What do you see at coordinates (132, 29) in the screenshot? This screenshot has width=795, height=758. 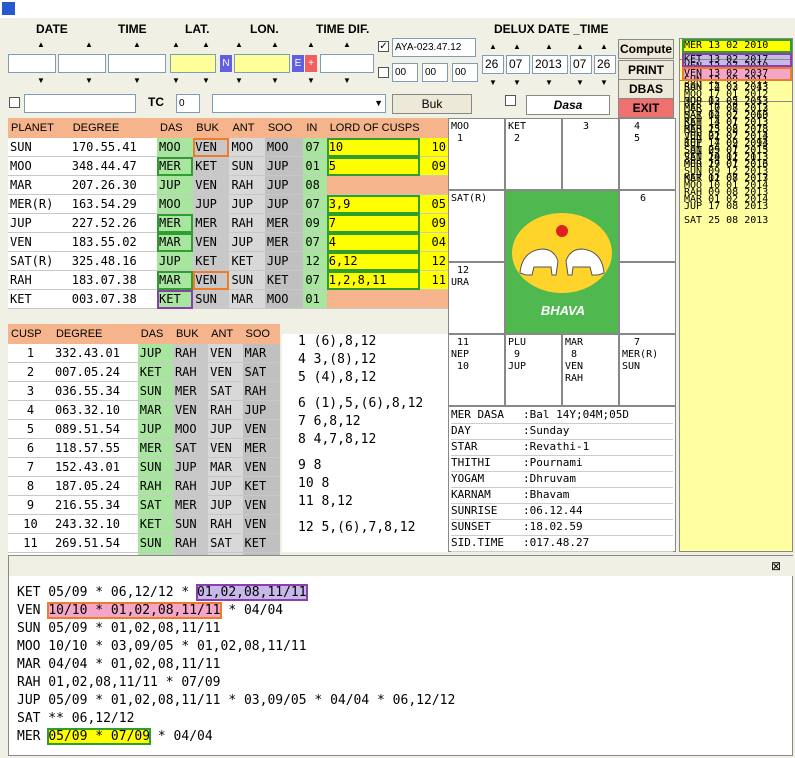 I see `label-time: TIME` at bounding box center [132, 29].